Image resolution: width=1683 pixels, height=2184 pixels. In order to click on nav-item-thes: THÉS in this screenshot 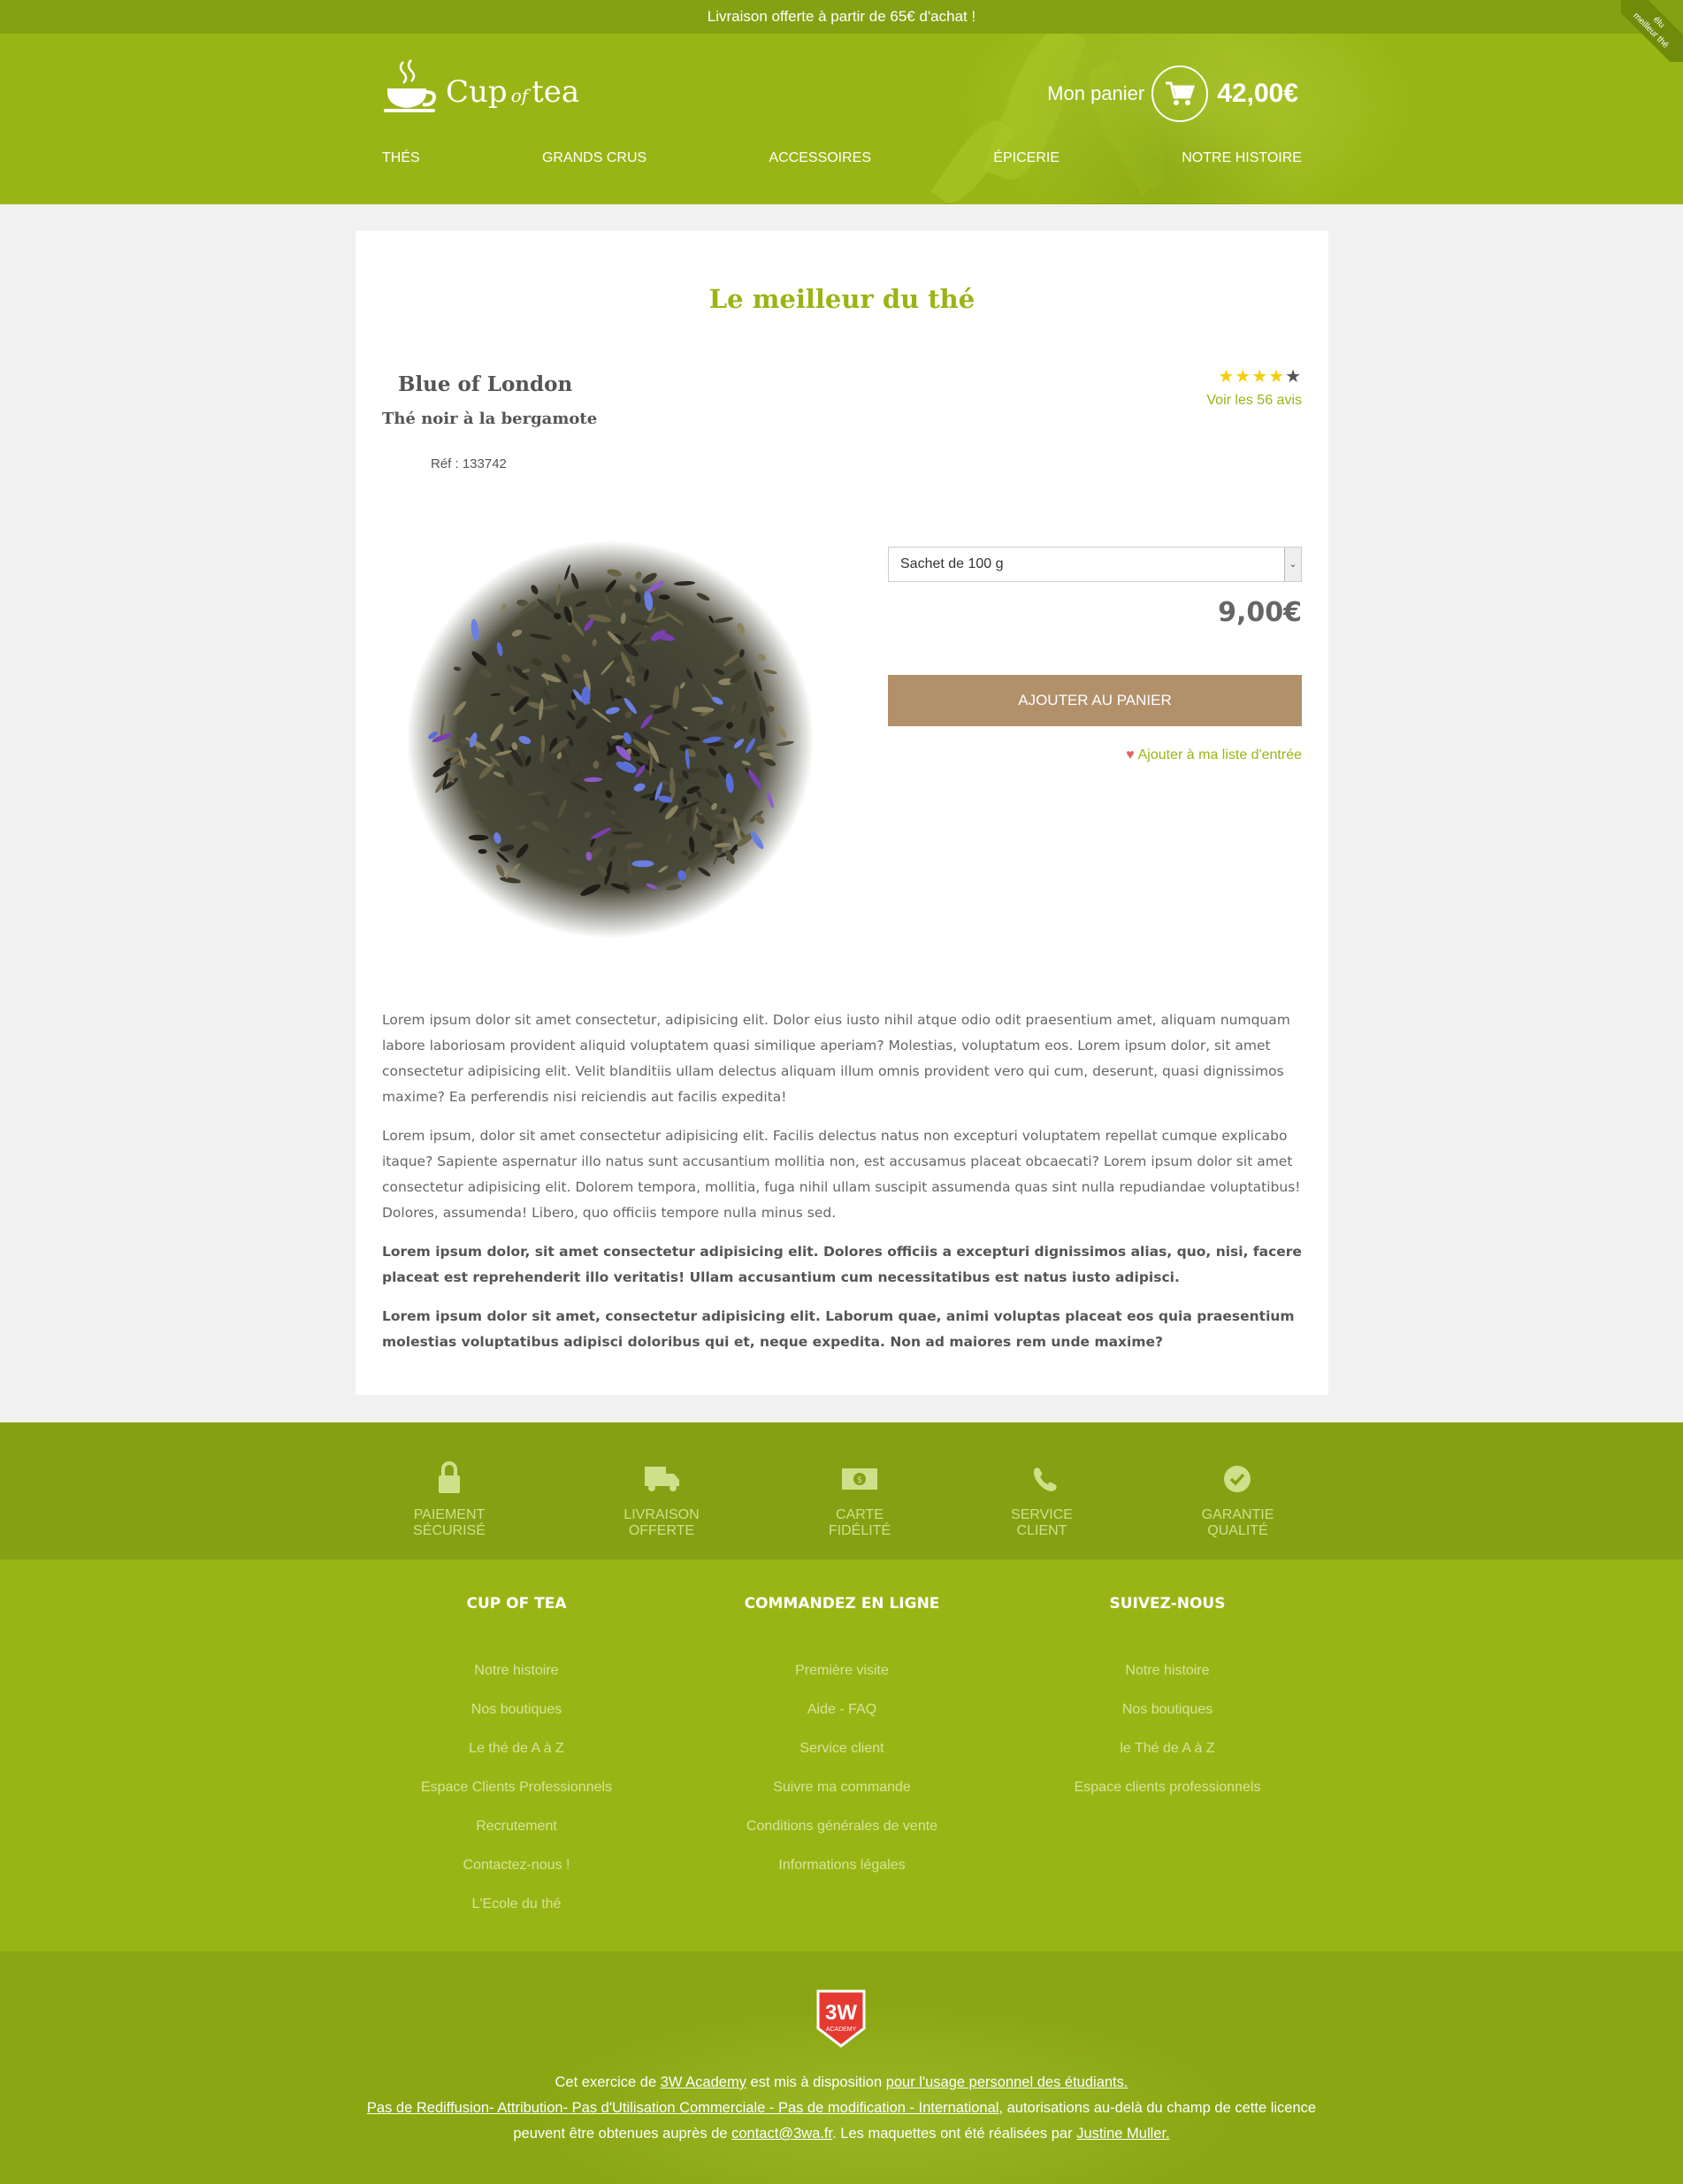, I will do `click(401, 158)`.